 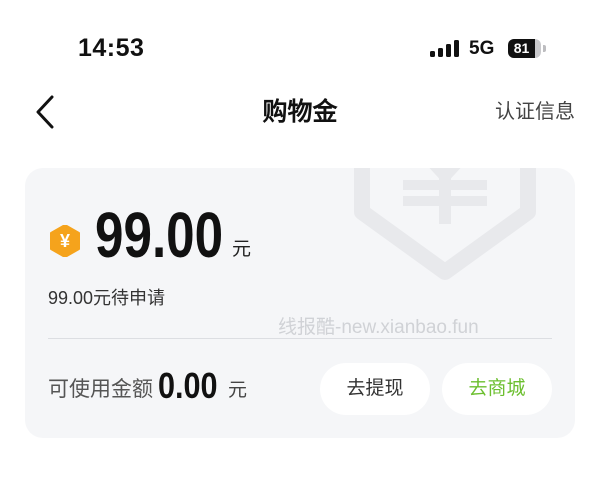 I want to click on coin-symbol: ¥, so click(x=64, y=241).